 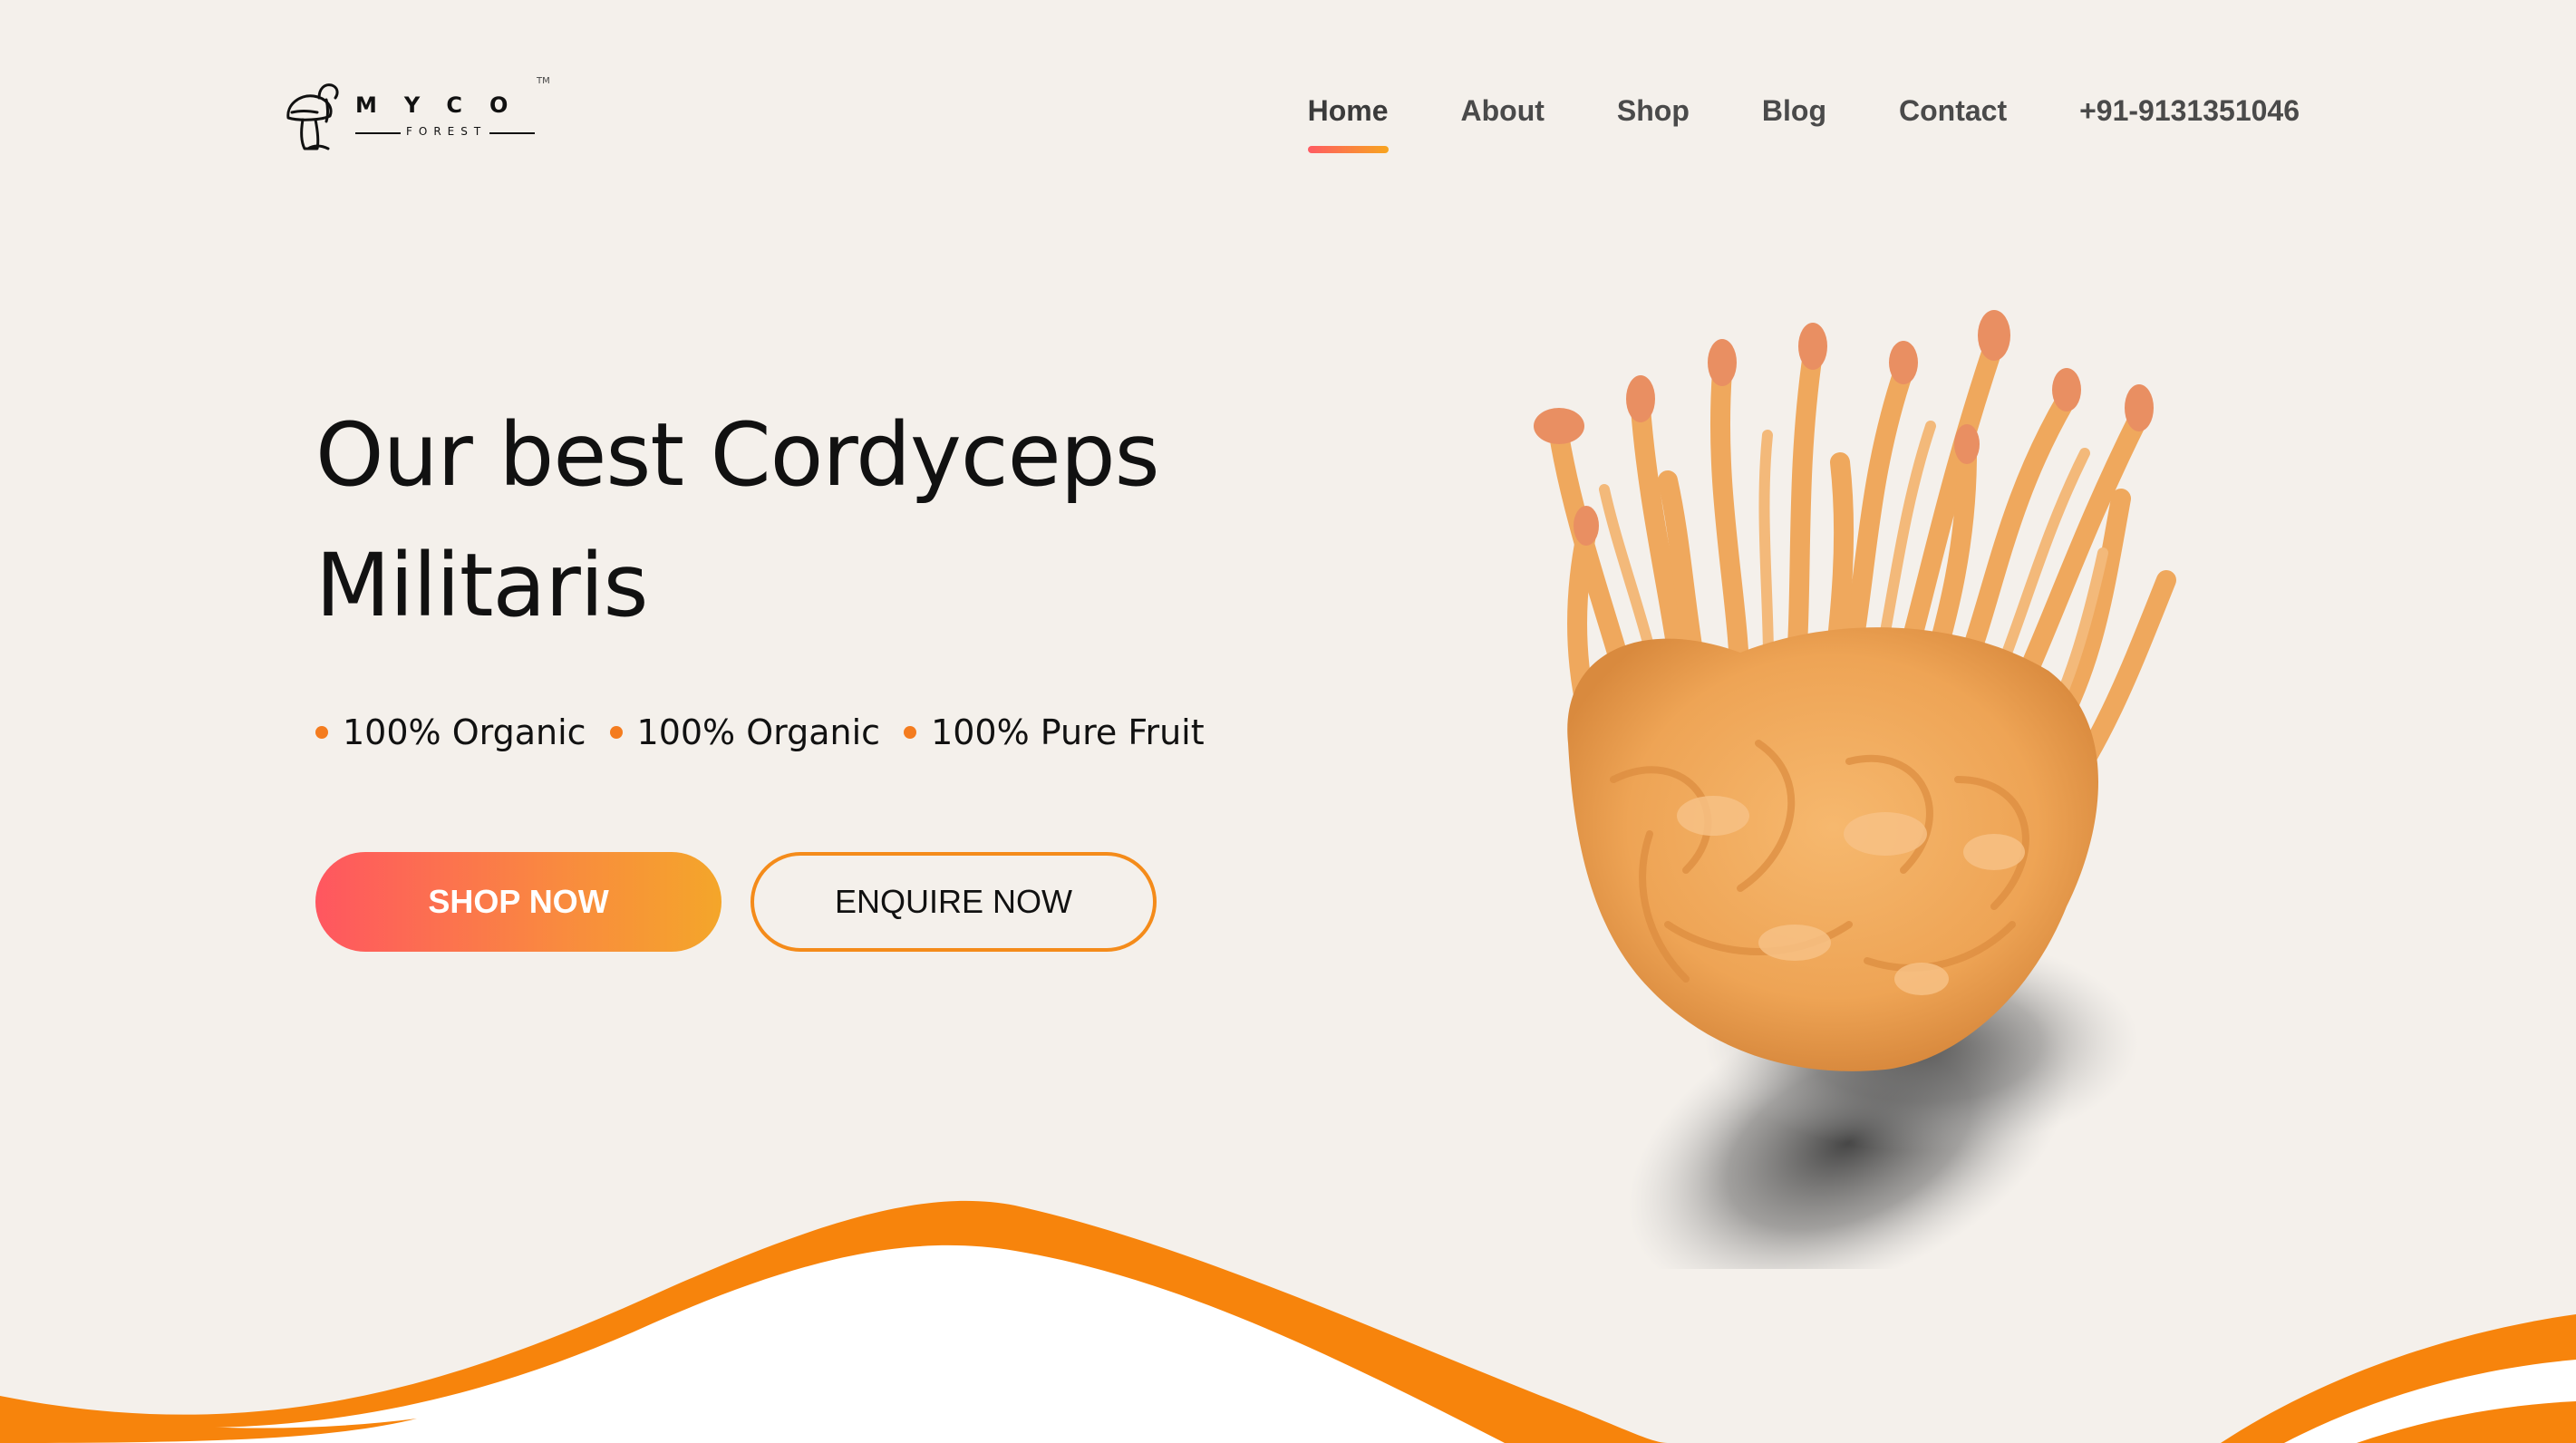 I want to click on nav-item-label: Home, so click(x=1348, y=110).